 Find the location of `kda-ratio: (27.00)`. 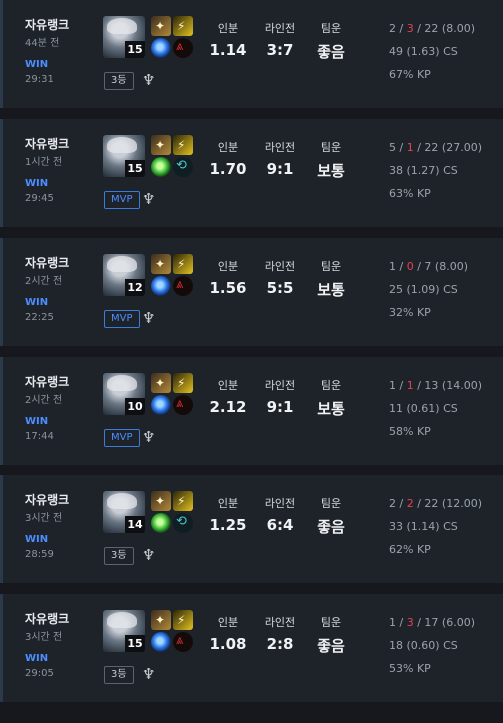

kda-ratio: (27.00) is located at coordinates (461, 147).